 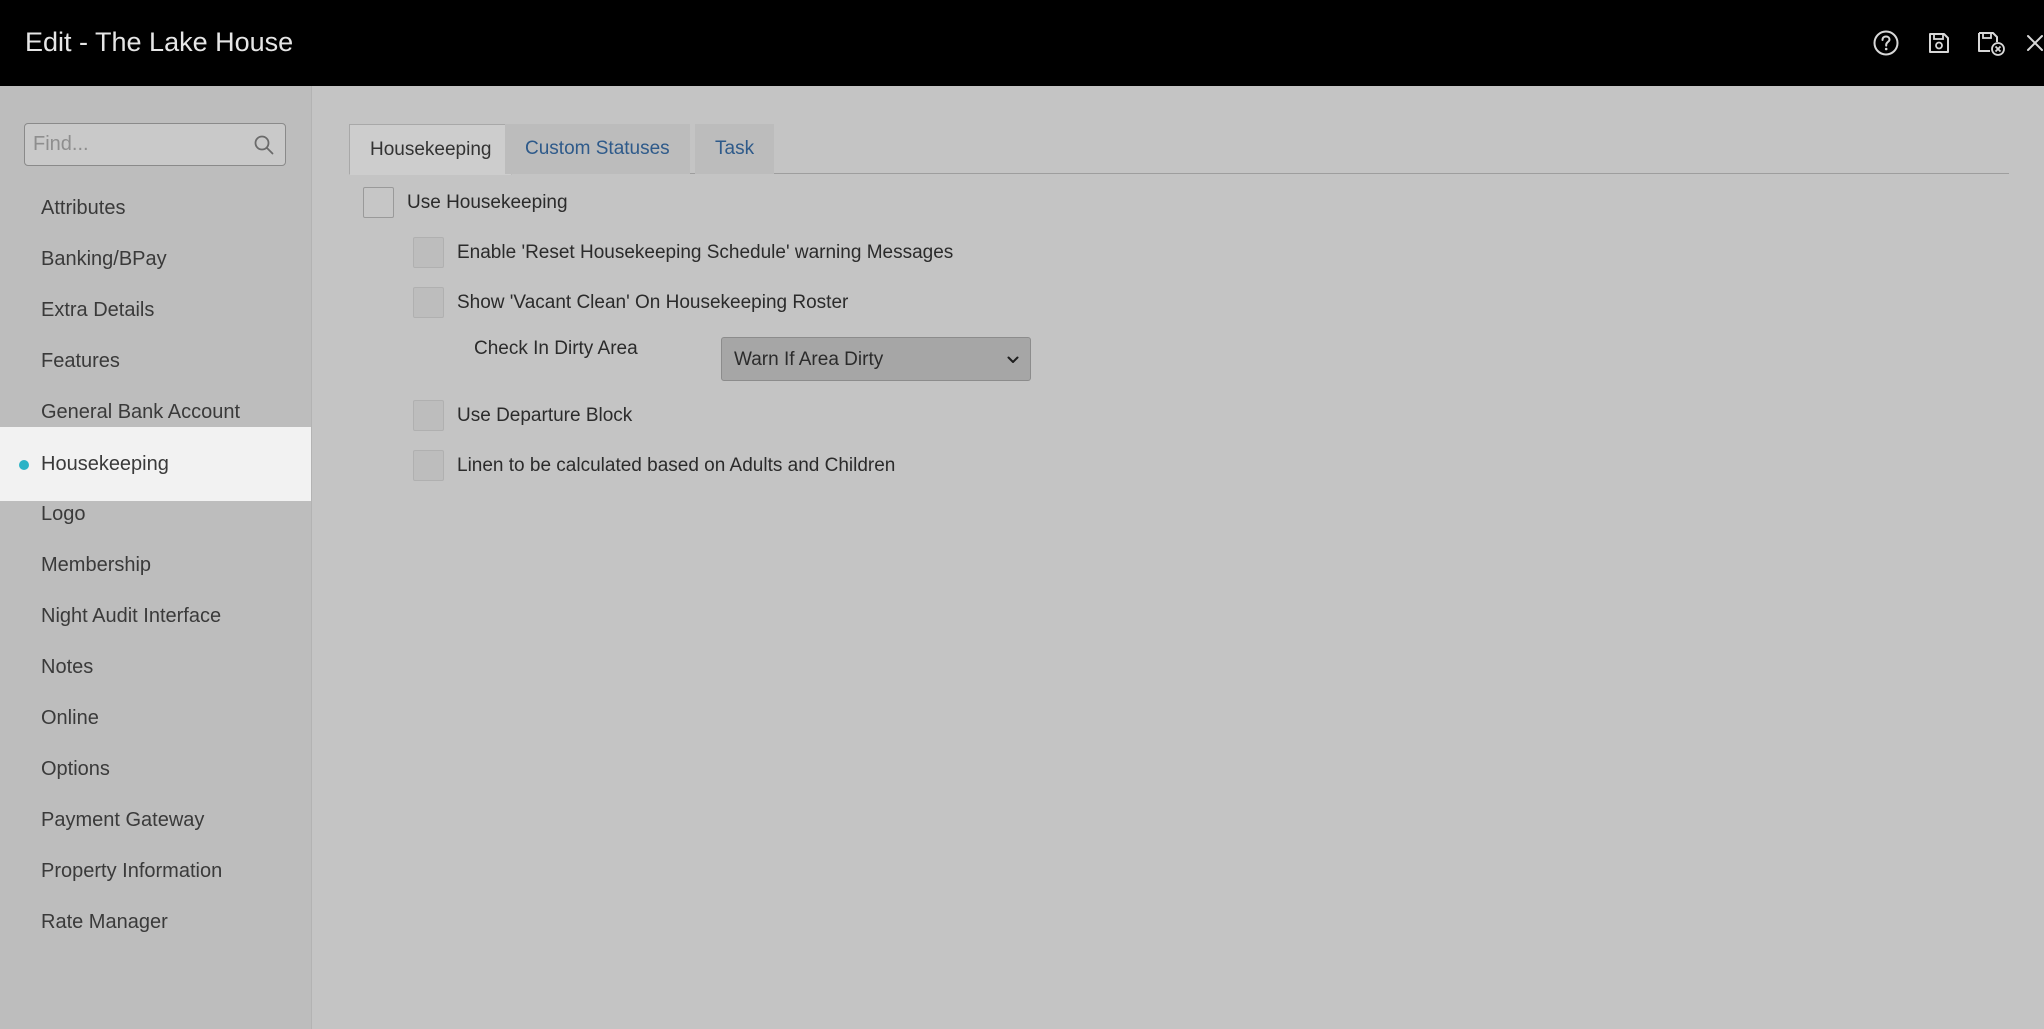 I want to click on sidebar-item-payment-gateway: Payment Gateway, so click(x=155, y=820).